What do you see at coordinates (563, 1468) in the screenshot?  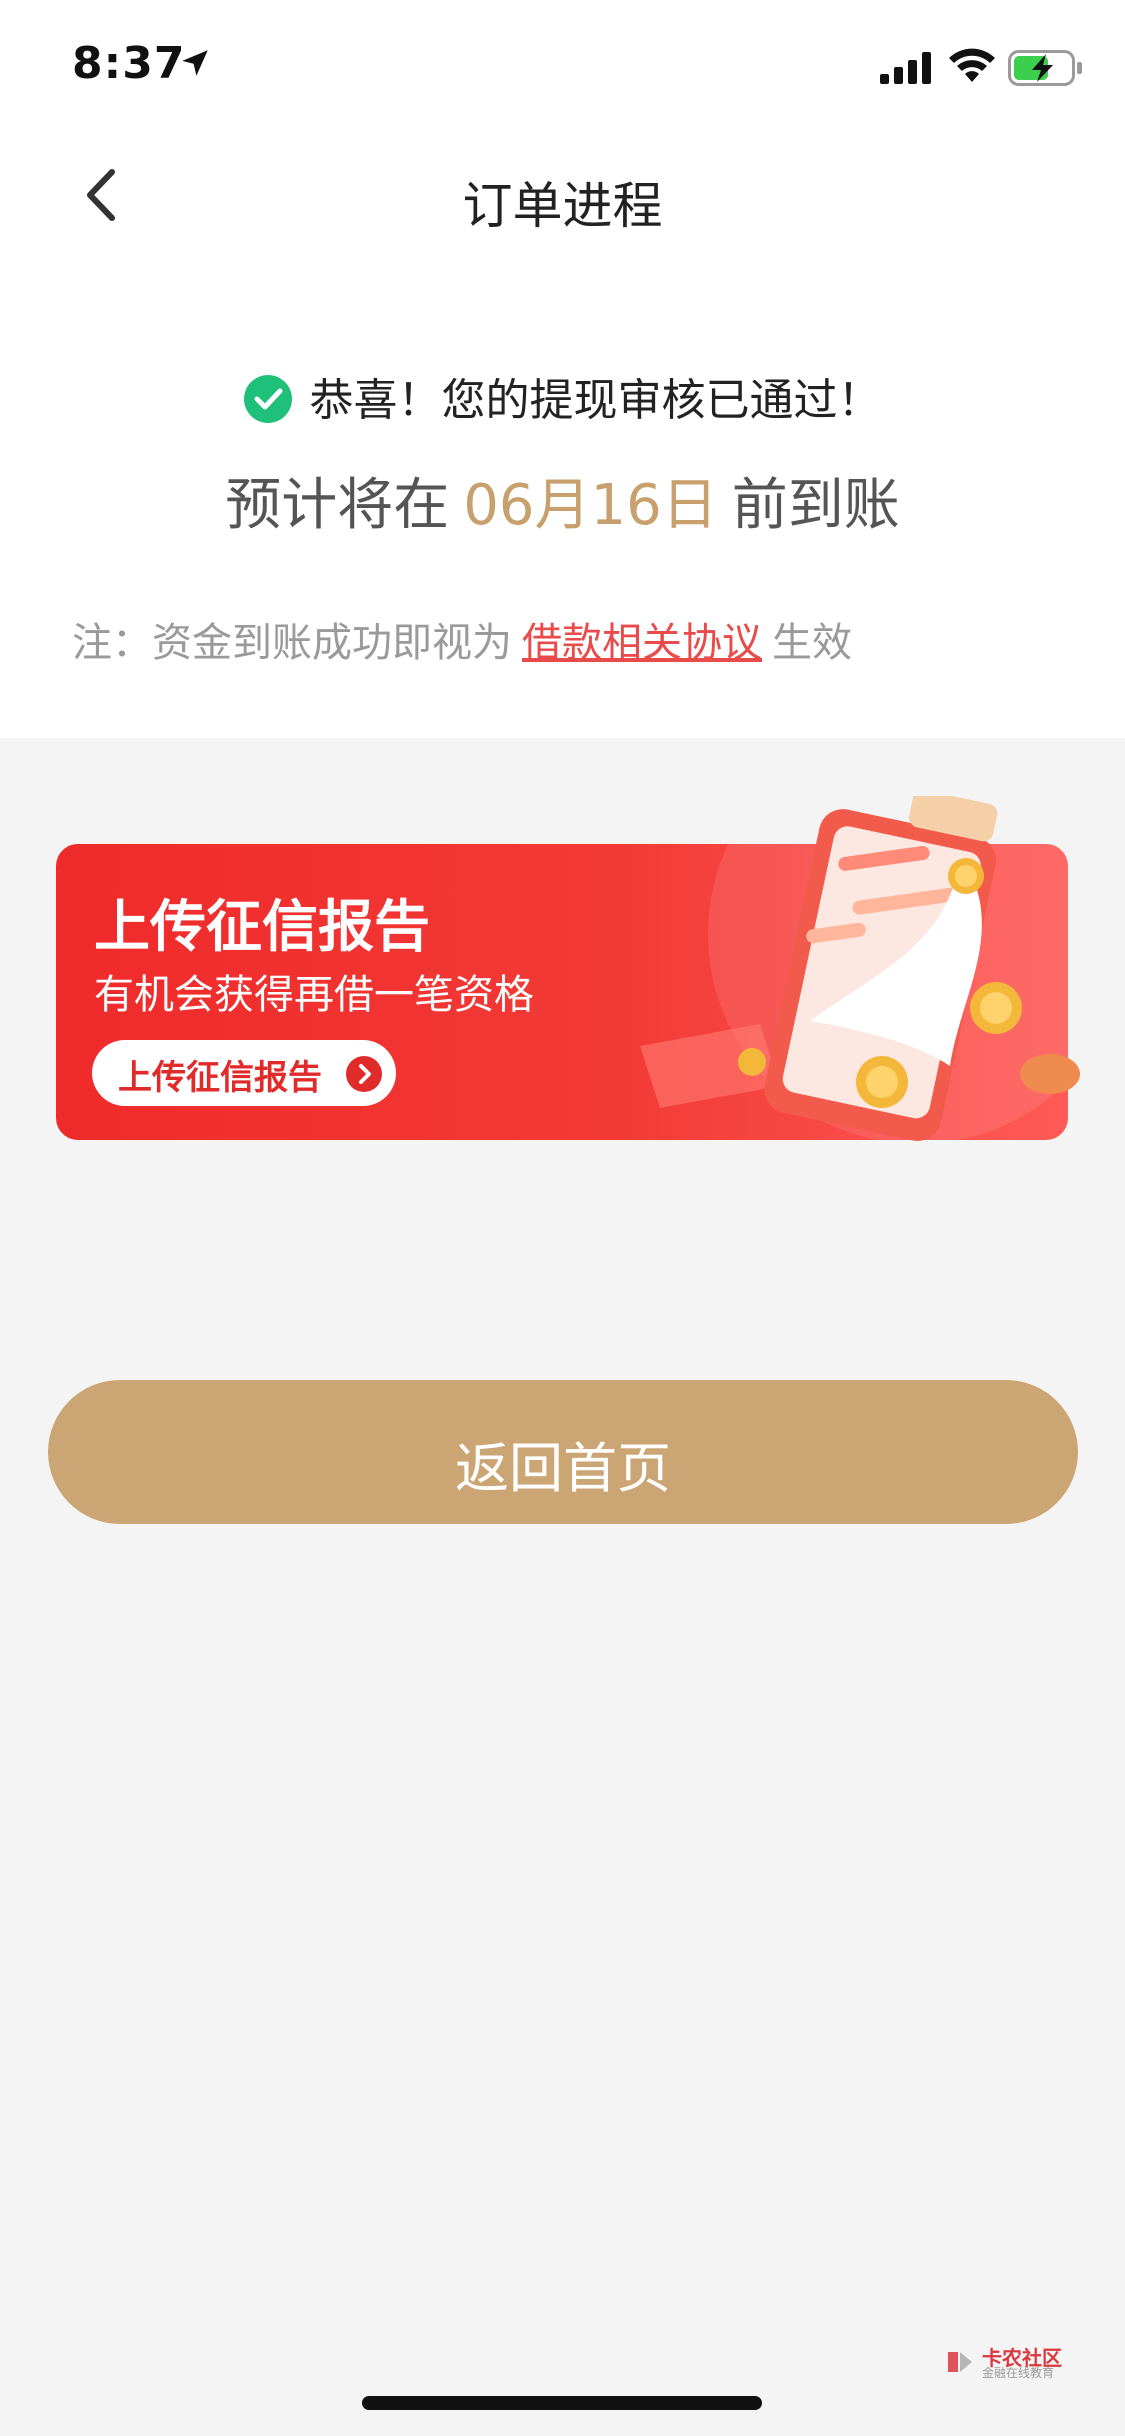 I see `return-home-label: 返回首页` at bounding box center [563, 1468].